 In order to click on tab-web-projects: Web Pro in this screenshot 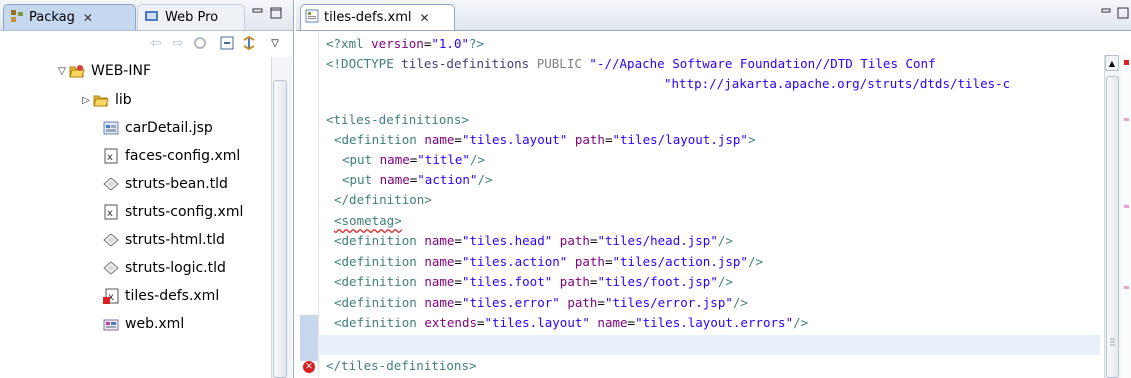, I will do `click(191, 17)`.